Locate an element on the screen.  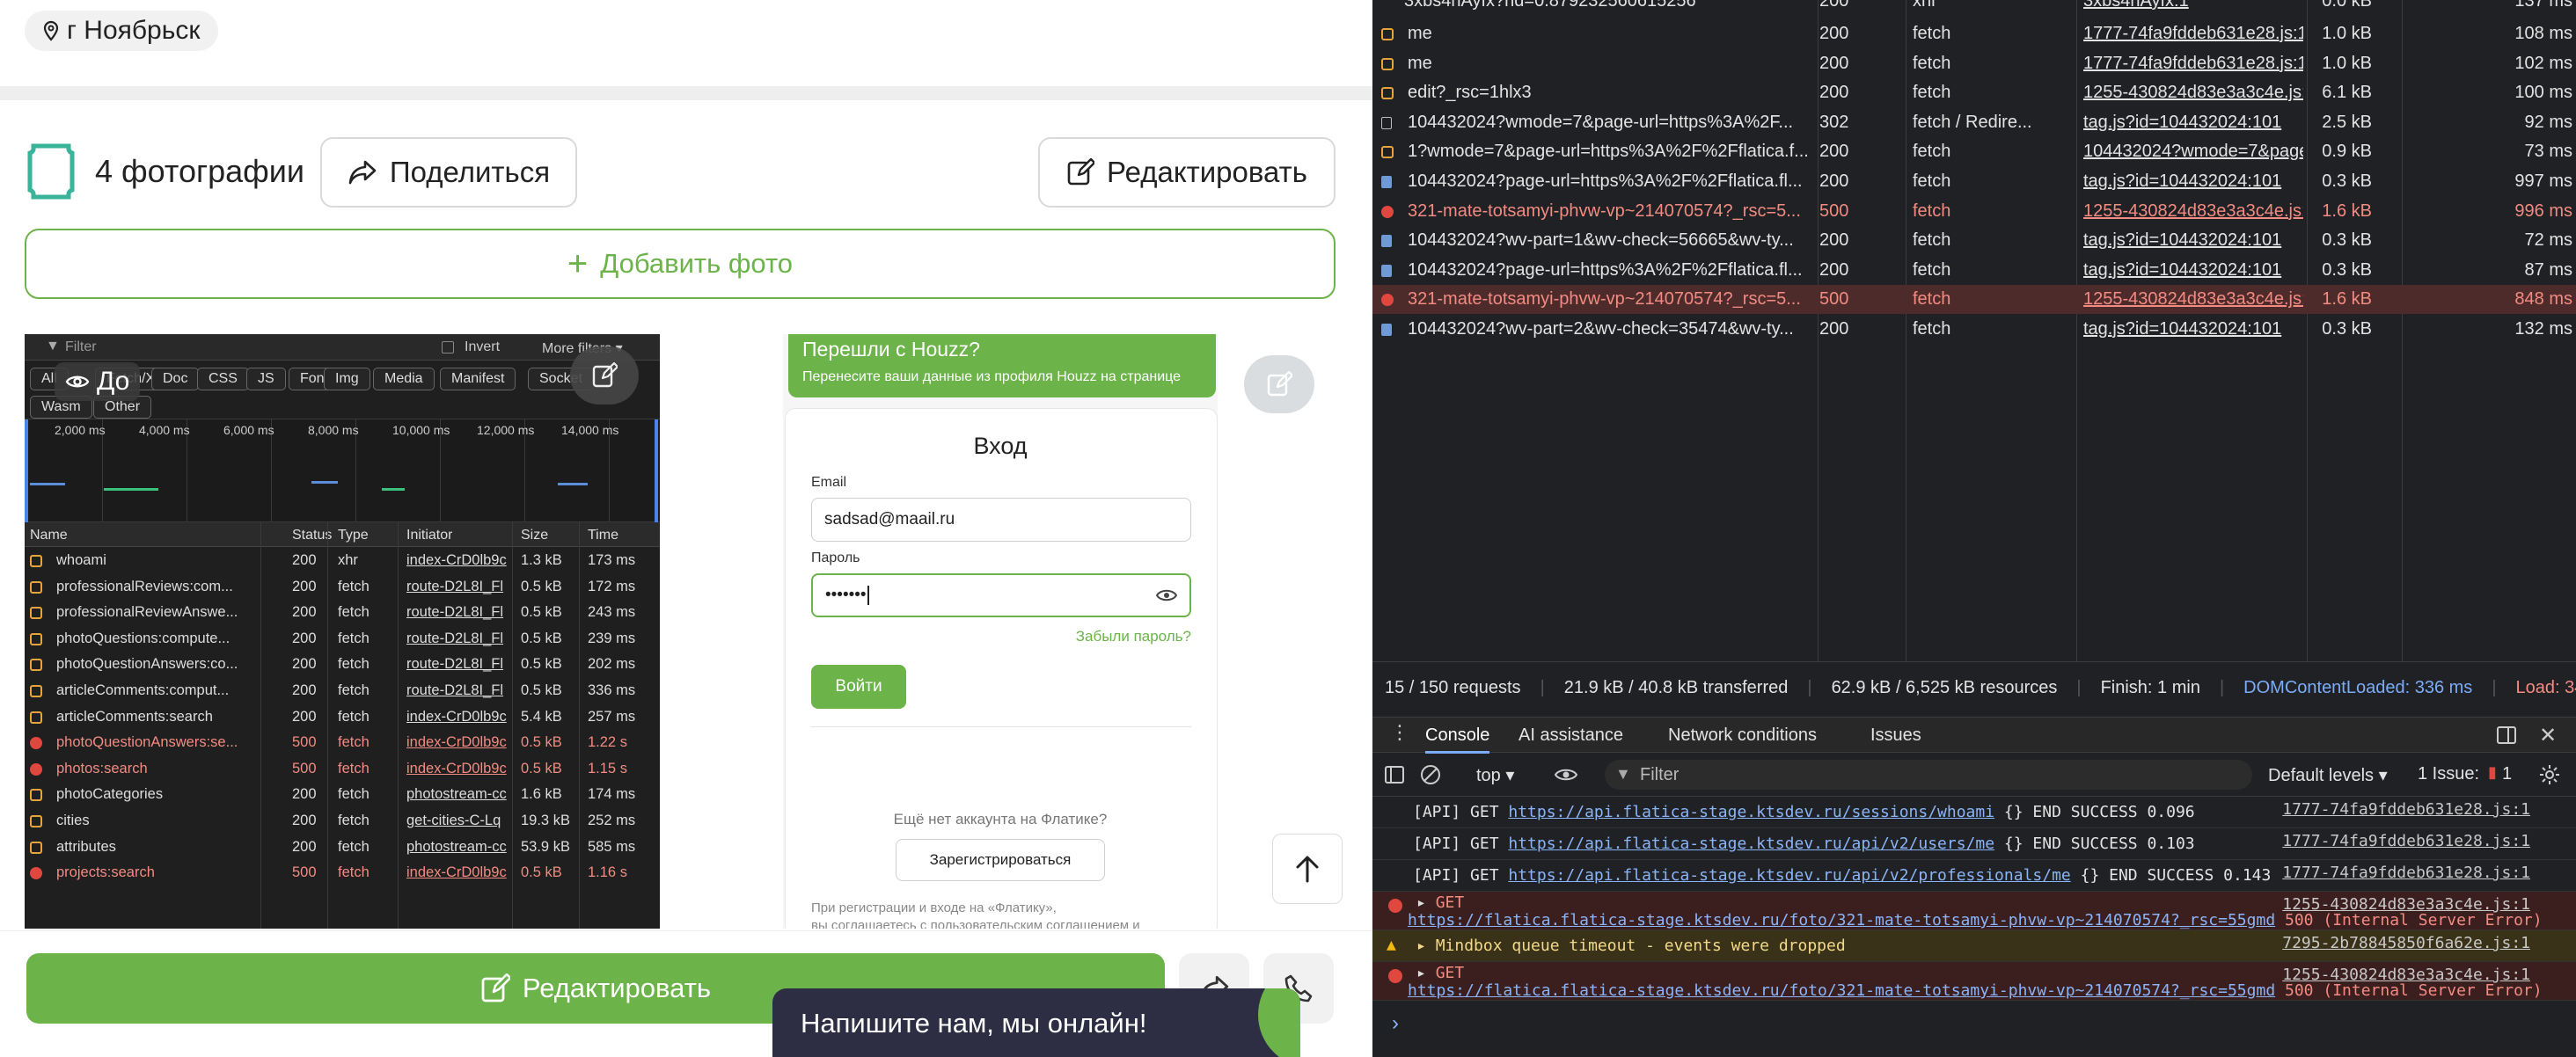
location-chip: г Ноябрьск is located at coordinates (121, 31).